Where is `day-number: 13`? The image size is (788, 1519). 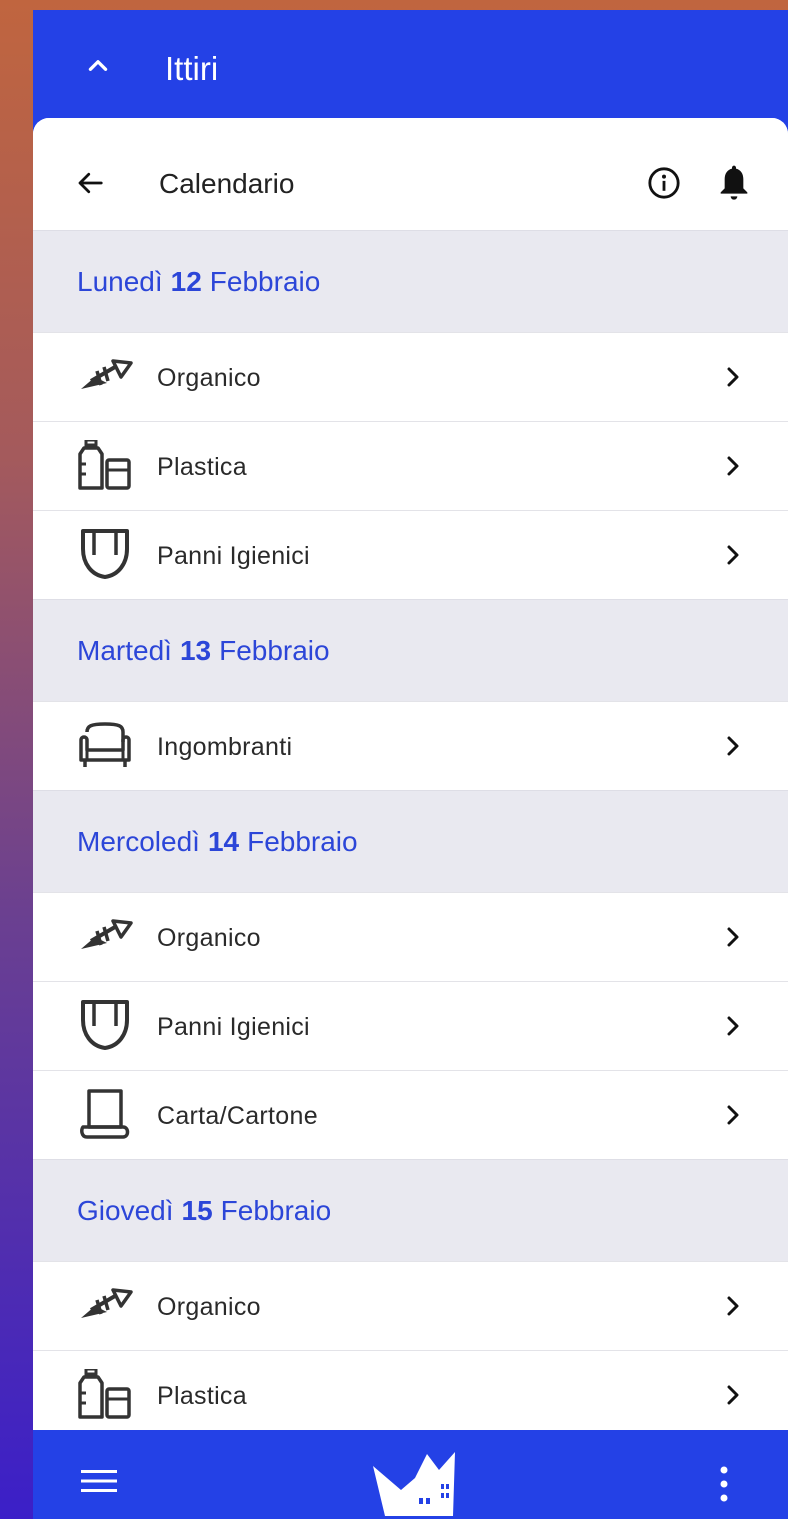
day-number: 13 is located at coordinates (195, 650).